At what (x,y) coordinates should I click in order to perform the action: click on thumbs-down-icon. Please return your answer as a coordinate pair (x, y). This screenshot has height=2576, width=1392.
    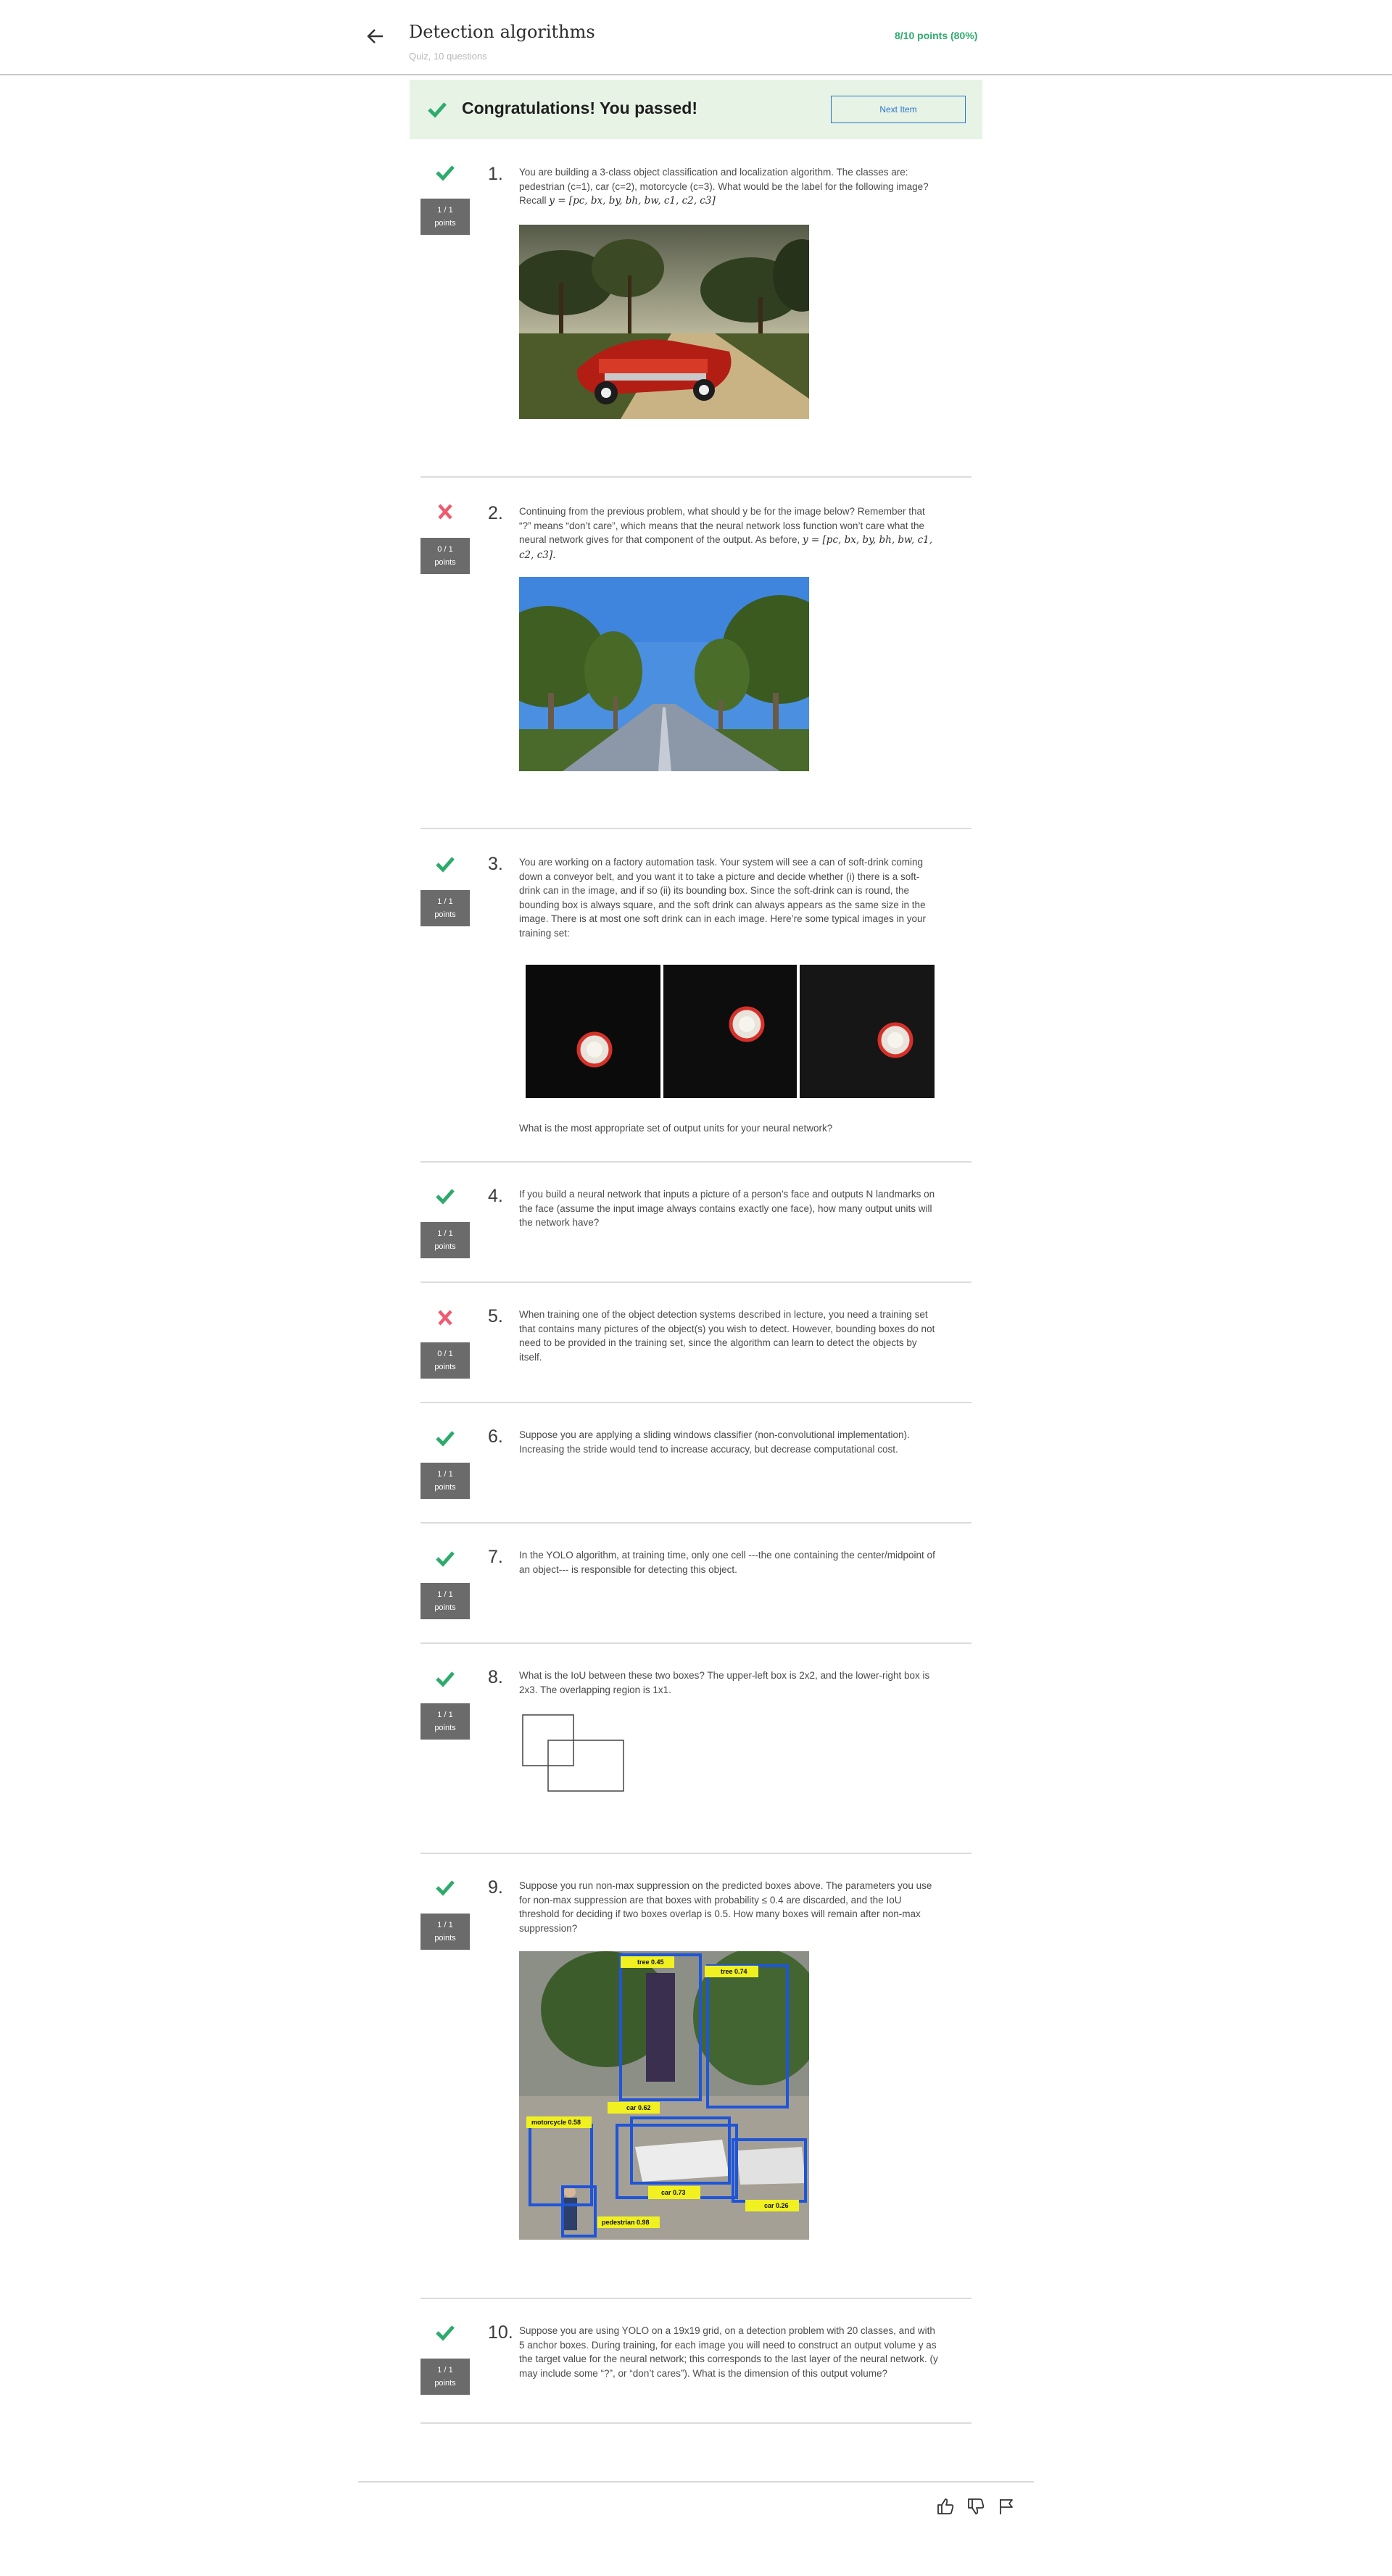
    Looking at the image, I should click on (976, 2506).